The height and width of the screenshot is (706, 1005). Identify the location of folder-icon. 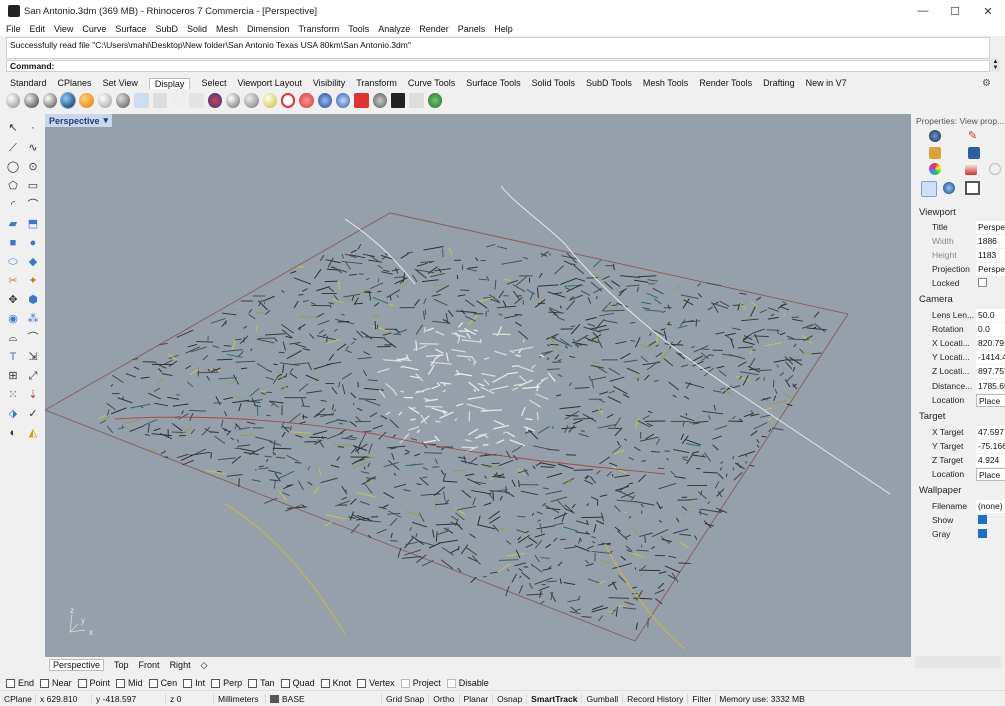
(935, 153).